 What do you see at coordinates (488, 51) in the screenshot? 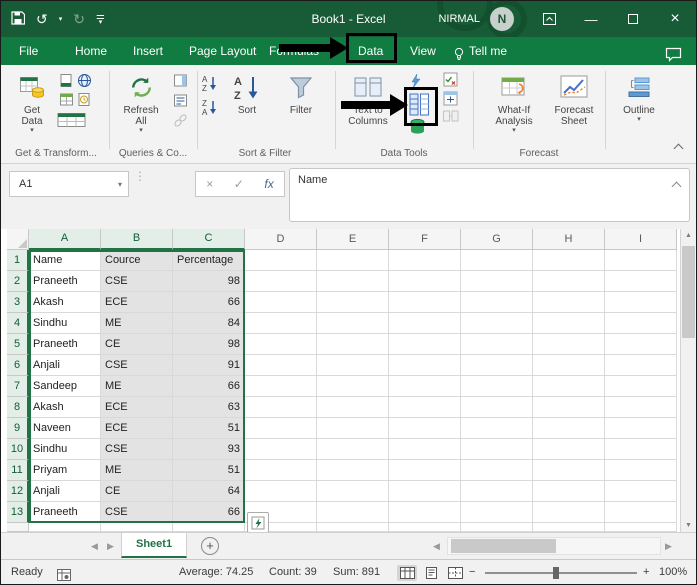
I see `tell-me-box: Tell me` at bounding box center [488, 51].